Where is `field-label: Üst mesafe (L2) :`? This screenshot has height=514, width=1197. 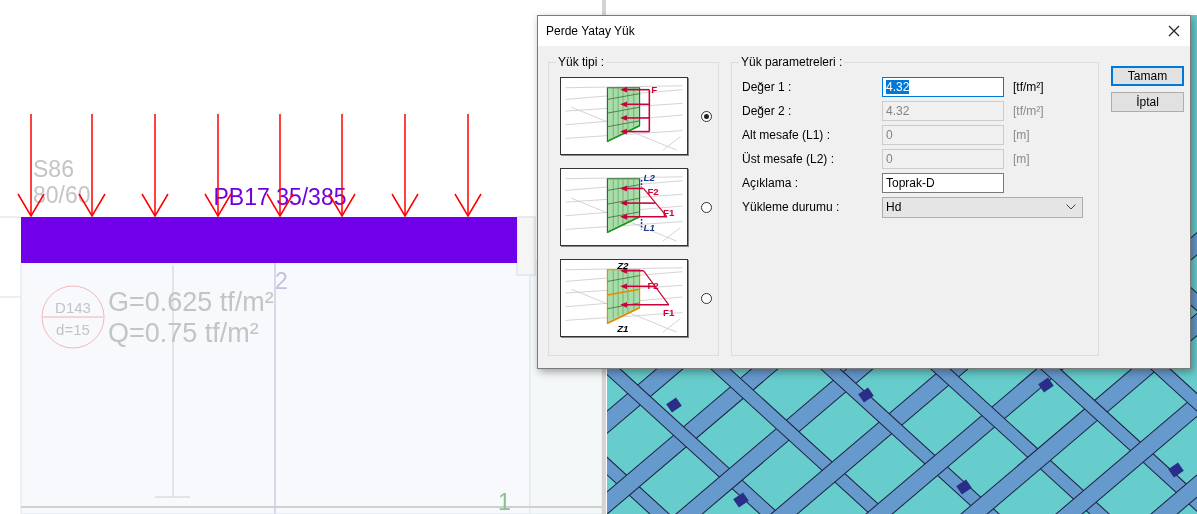 field-label: Üst mesafe (L2) : is located at coordinates (789, 159).